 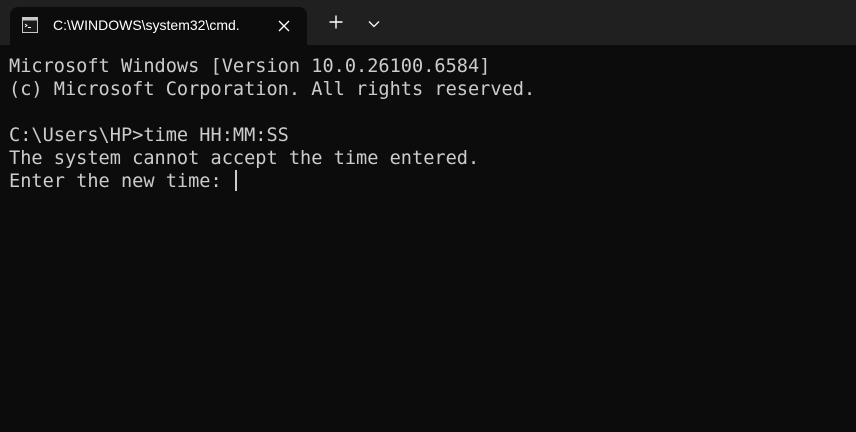 I want to click on prompt-text: Enter the new time:, so click(x=121, y=181).